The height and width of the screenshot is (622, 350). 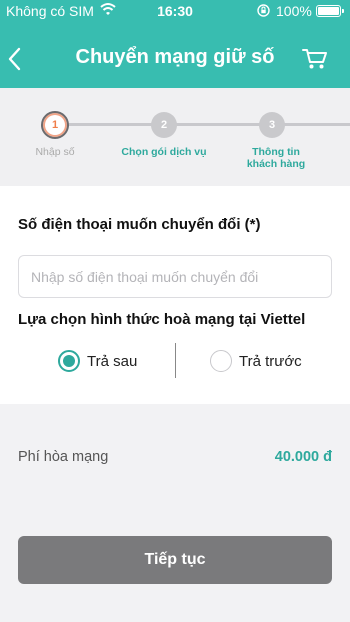 What do you see at coordinates (175, 57) in the screenshot?
I see `page-title: Chuyển mạng giữ số` at bounding box center [175, 57].